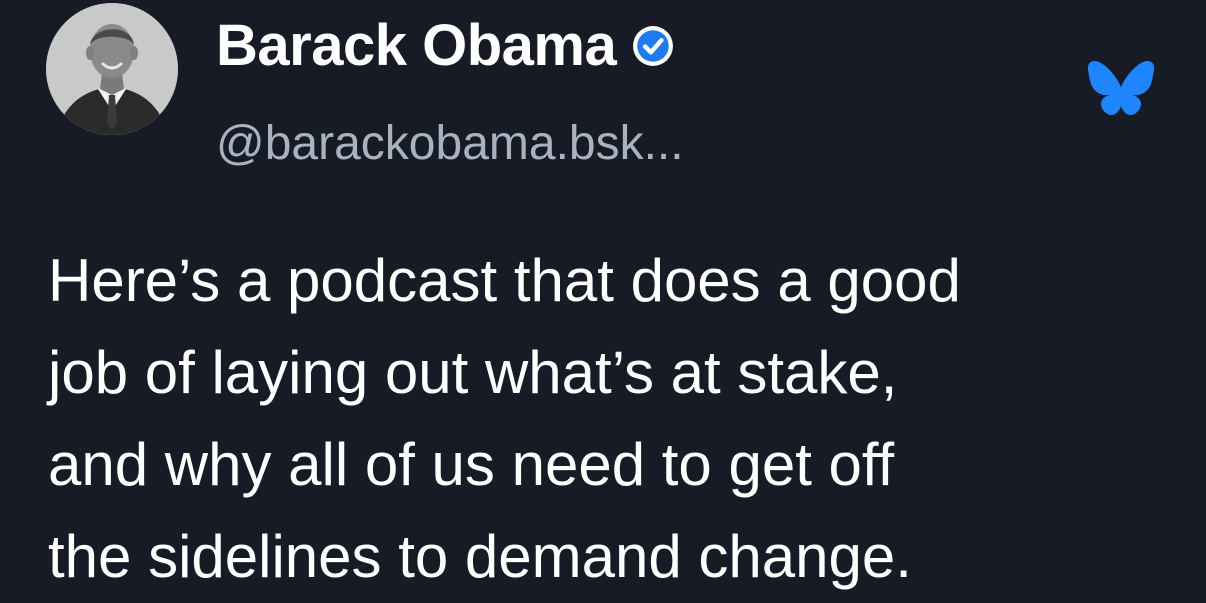  Describe the element at coordinates (471, 464) in the screenshot. I see `post-text-line: and why all of us need to get off` at that location.